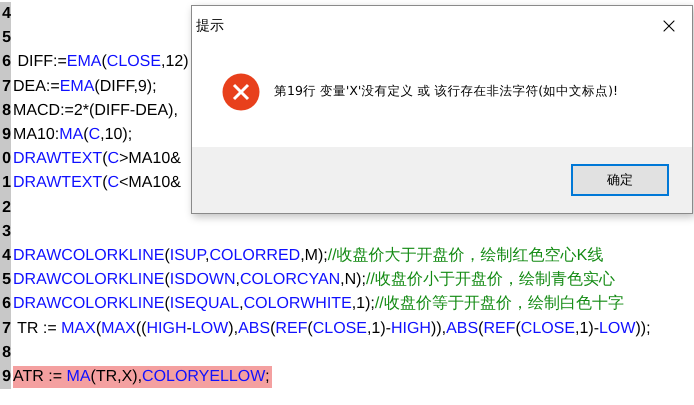 The height and width of the screenshot is (405, 694). Describe the element at coordinates (314, 280) in the screenshot. I see `code-line: DRAWCOLORKLINE(ISDOWN,COLORCYAN,N);//收盘价小于开盘价，绘制青色实心` at that location.